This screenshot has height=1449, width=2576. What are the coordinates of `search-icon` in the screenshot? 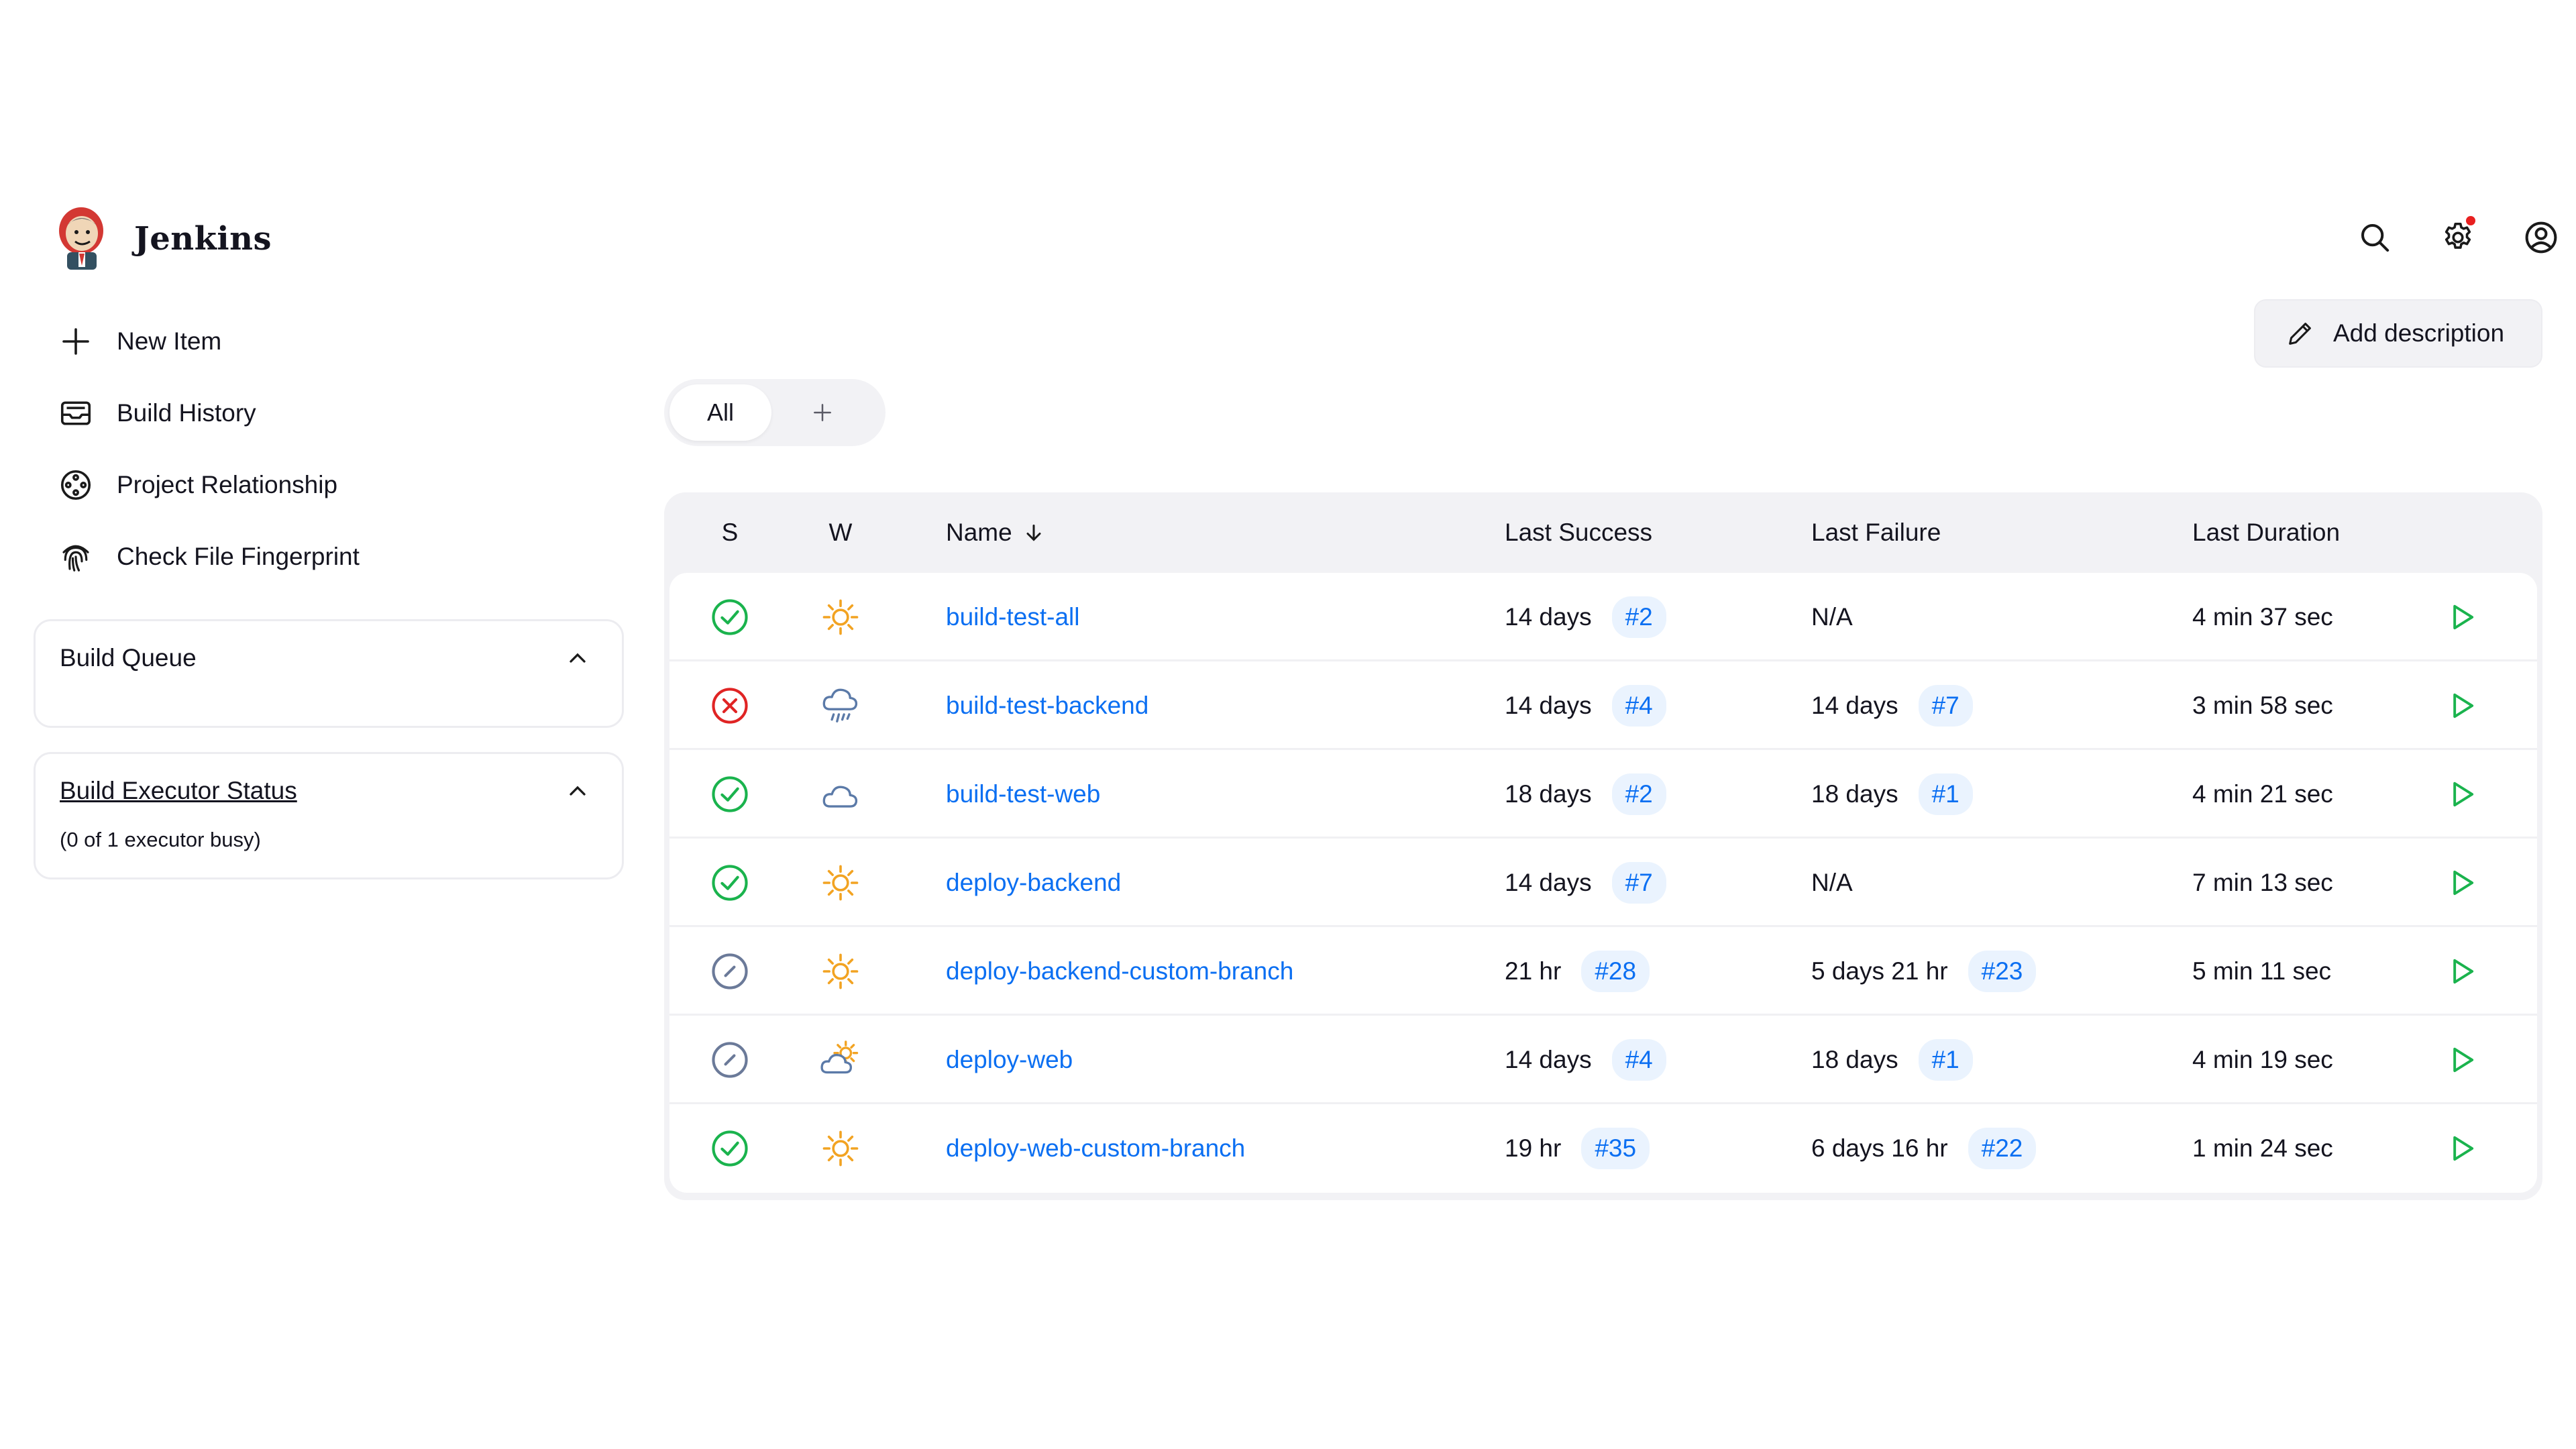 It's located at (2375, 237).